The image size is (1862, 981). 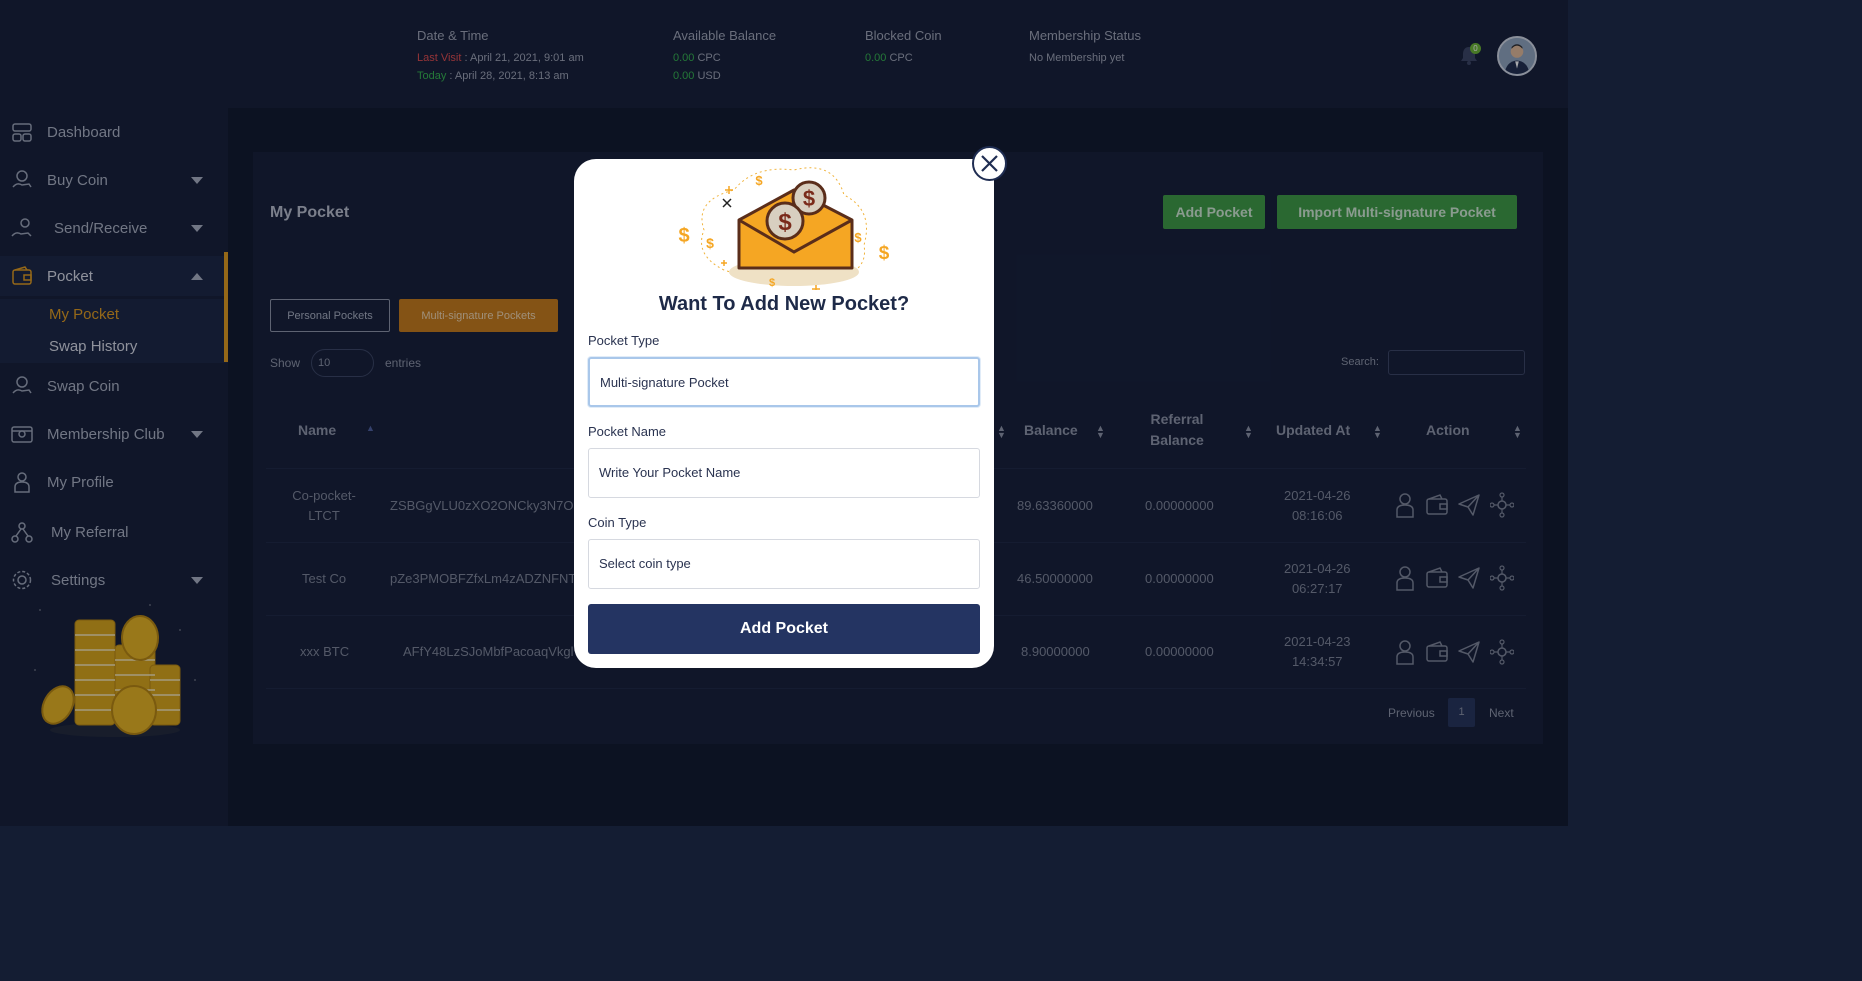 I want to click on pocket-name-label: Pocket Name, so click(x=627, y=431).